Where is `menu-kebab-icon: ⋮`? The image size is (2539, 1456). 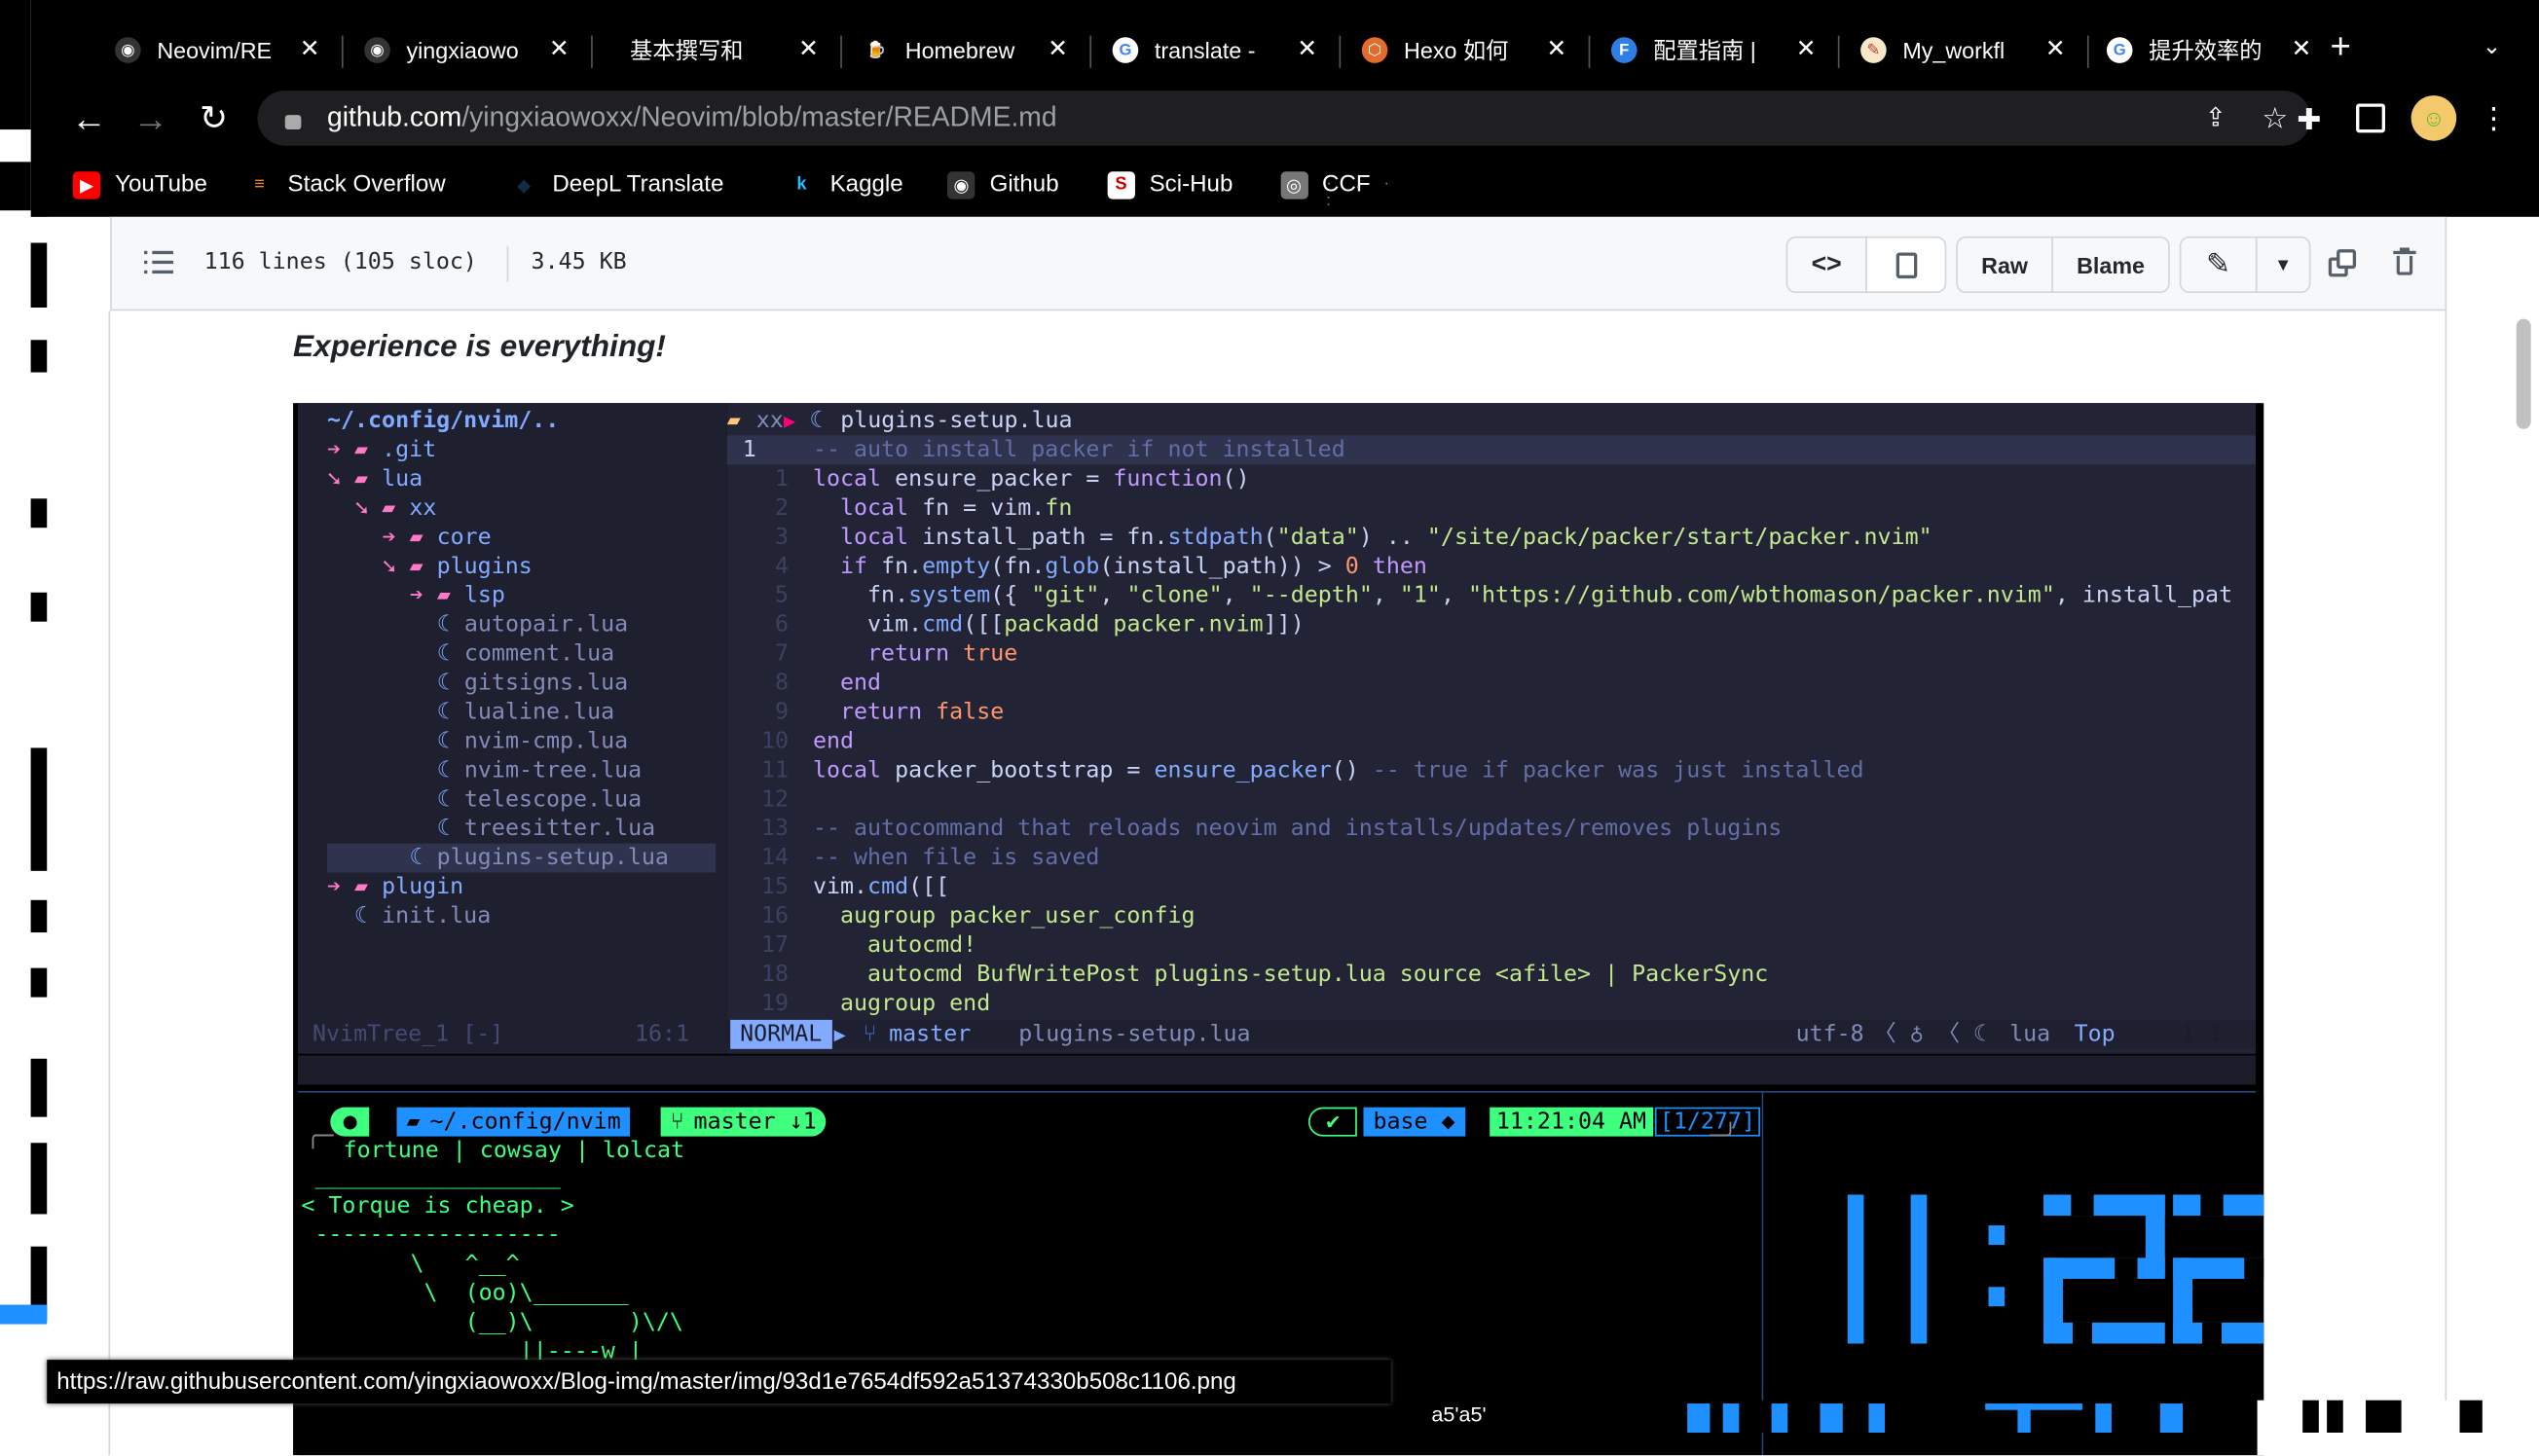 menu-kebab-icon: ⋮ is located at coordinates (2493, 118).